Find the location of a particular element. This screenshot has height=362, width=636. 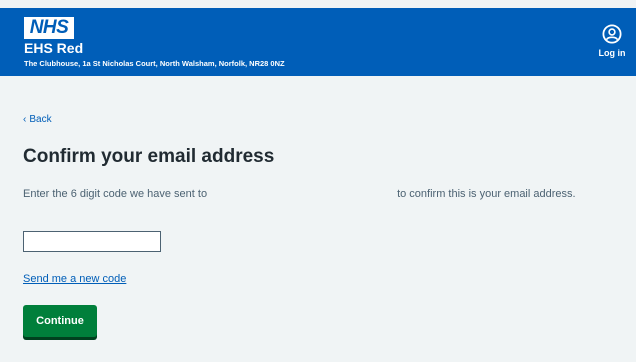

back-label: Back is located at coordinates (40, 119).